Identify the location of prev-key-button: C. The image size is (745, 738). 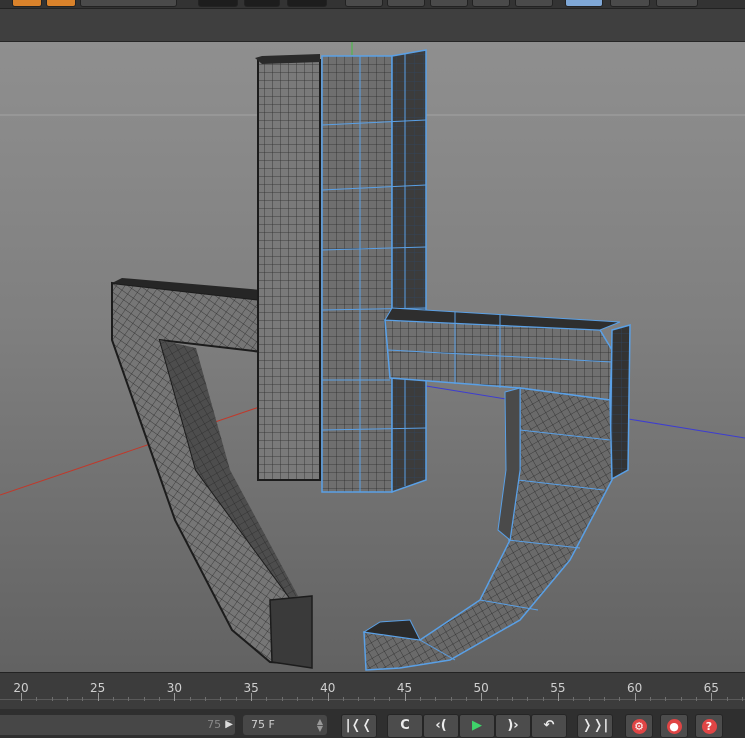
(405, 726).